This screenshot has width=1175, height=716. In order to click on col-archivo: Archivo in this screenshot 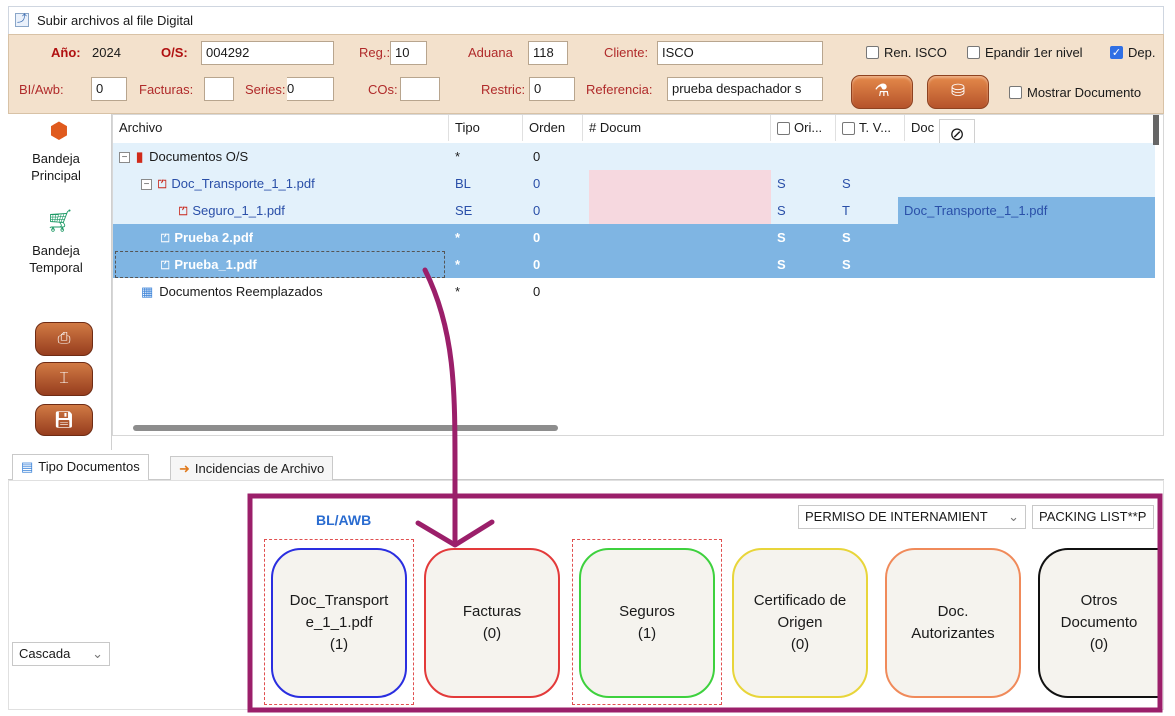, I will do `click(281, 128)`.